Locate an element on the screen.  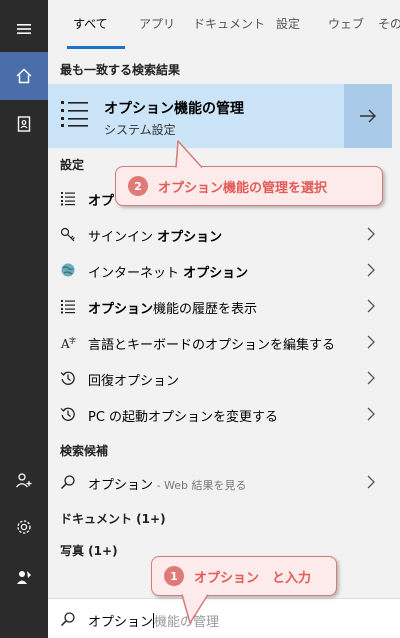
gear-icon is located at coordinates (24, 527).